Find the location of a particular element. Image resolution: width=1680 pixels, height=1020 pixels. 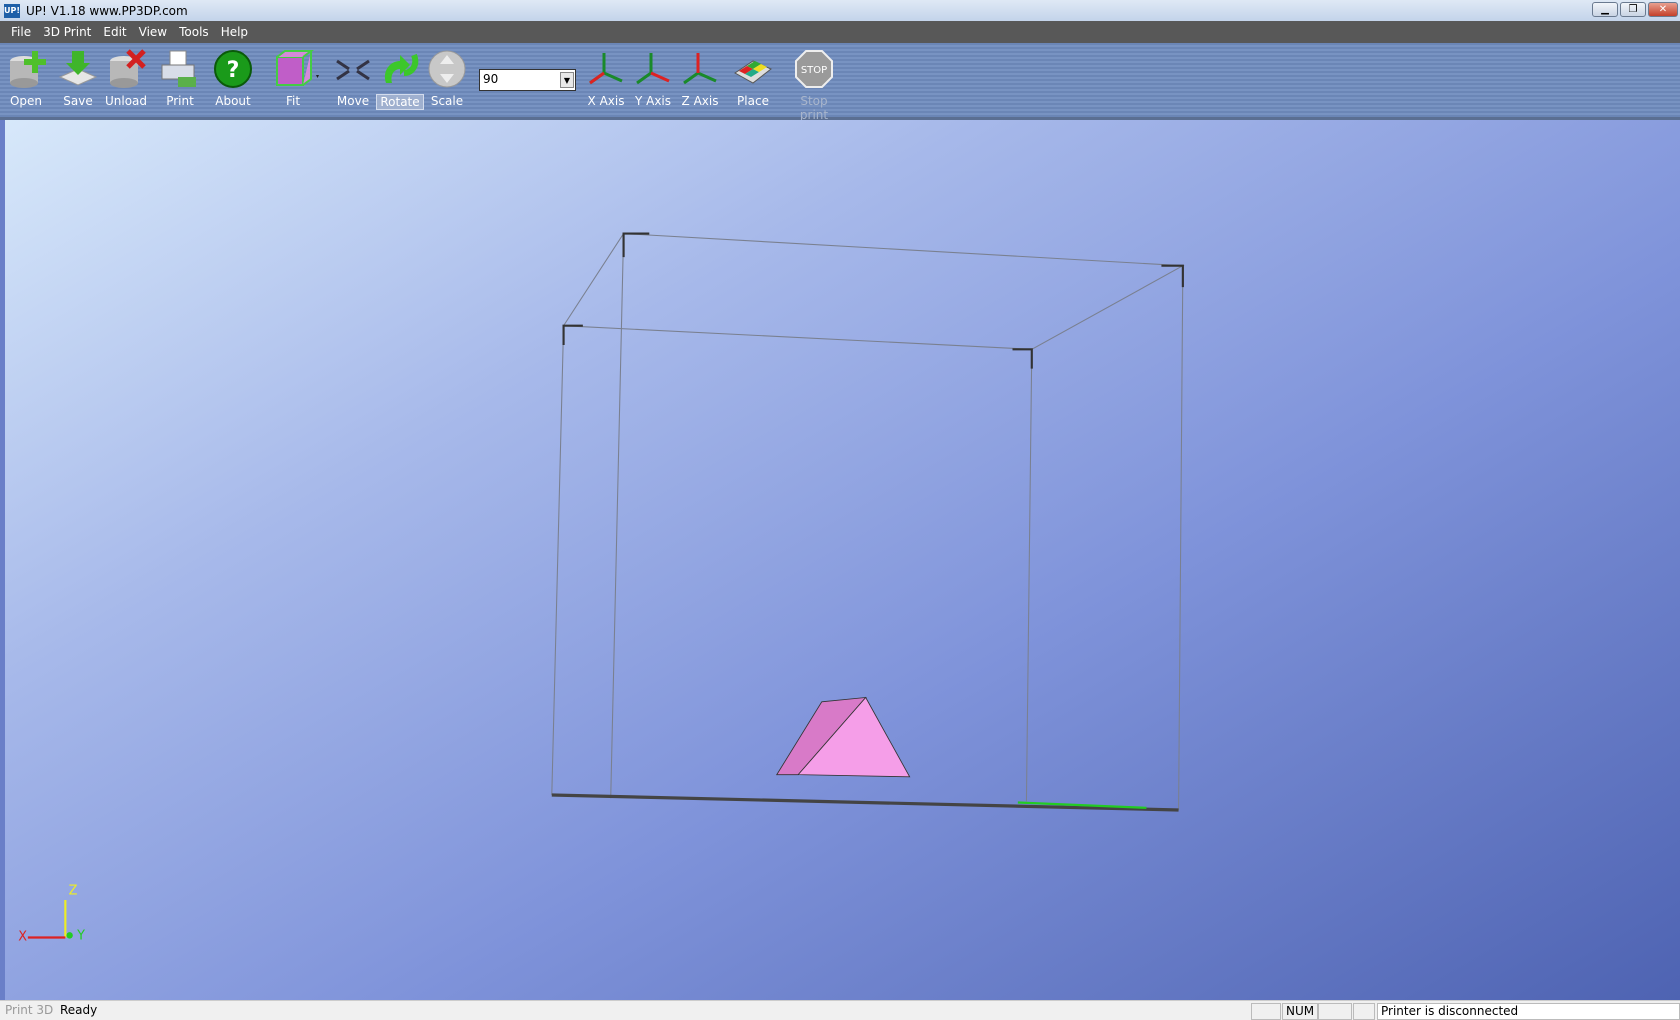

stop-print-button: STOP Stop print is located at coordinates (814, 85).